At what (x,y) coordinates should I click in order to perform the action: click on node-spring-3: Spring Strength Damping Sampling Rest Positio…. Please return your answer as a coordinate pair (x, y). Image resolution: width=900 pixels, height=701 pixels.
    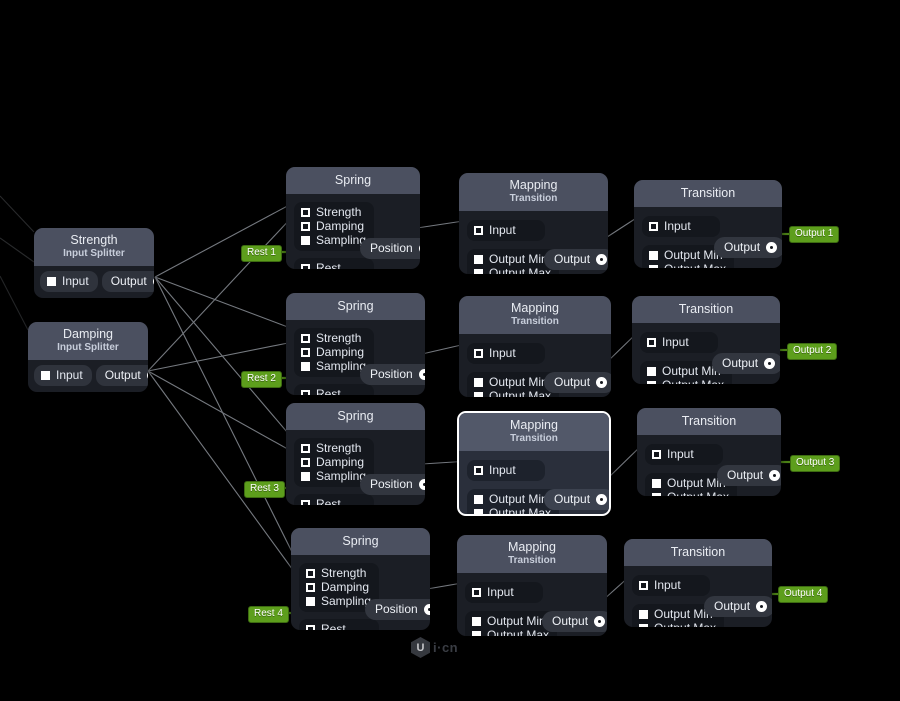
    Looking at the image, I should click on (355, 454).